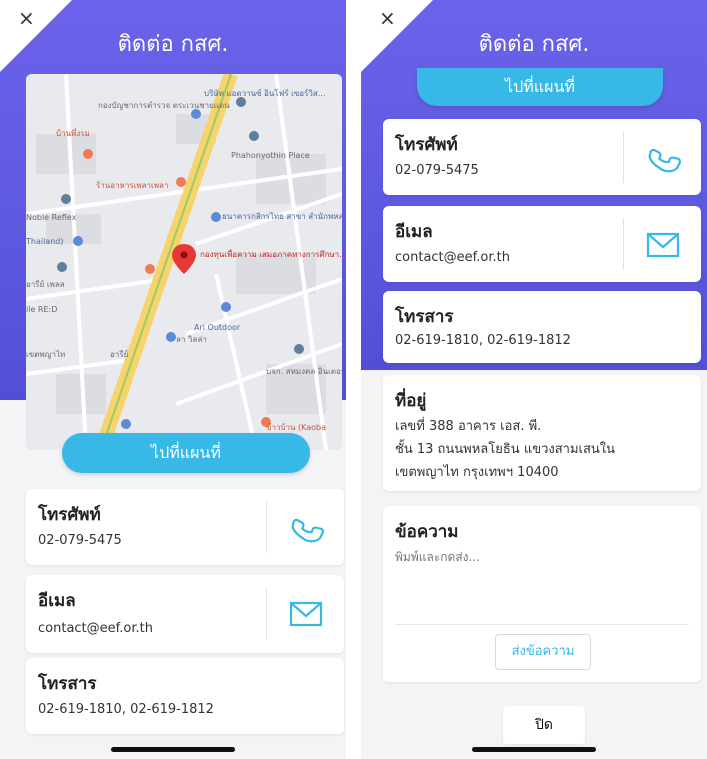 The height and width of the screenshot is (759, 707). Describe the element at coordinates (119, 354) in the screenshot. I see `map-label: อารีย์` at that location.